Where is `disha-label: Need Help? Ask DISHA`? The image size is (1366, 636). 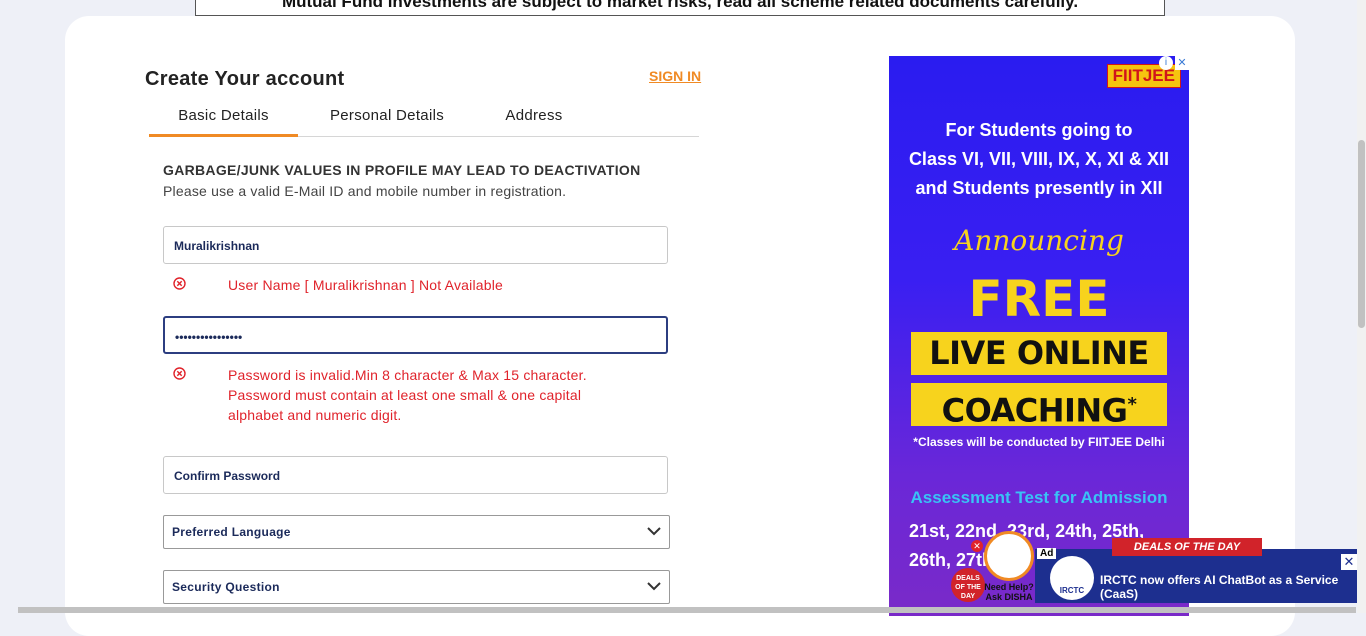 disha-label: Need Help? Ask DISHA is located at coordinates (1009, 592).